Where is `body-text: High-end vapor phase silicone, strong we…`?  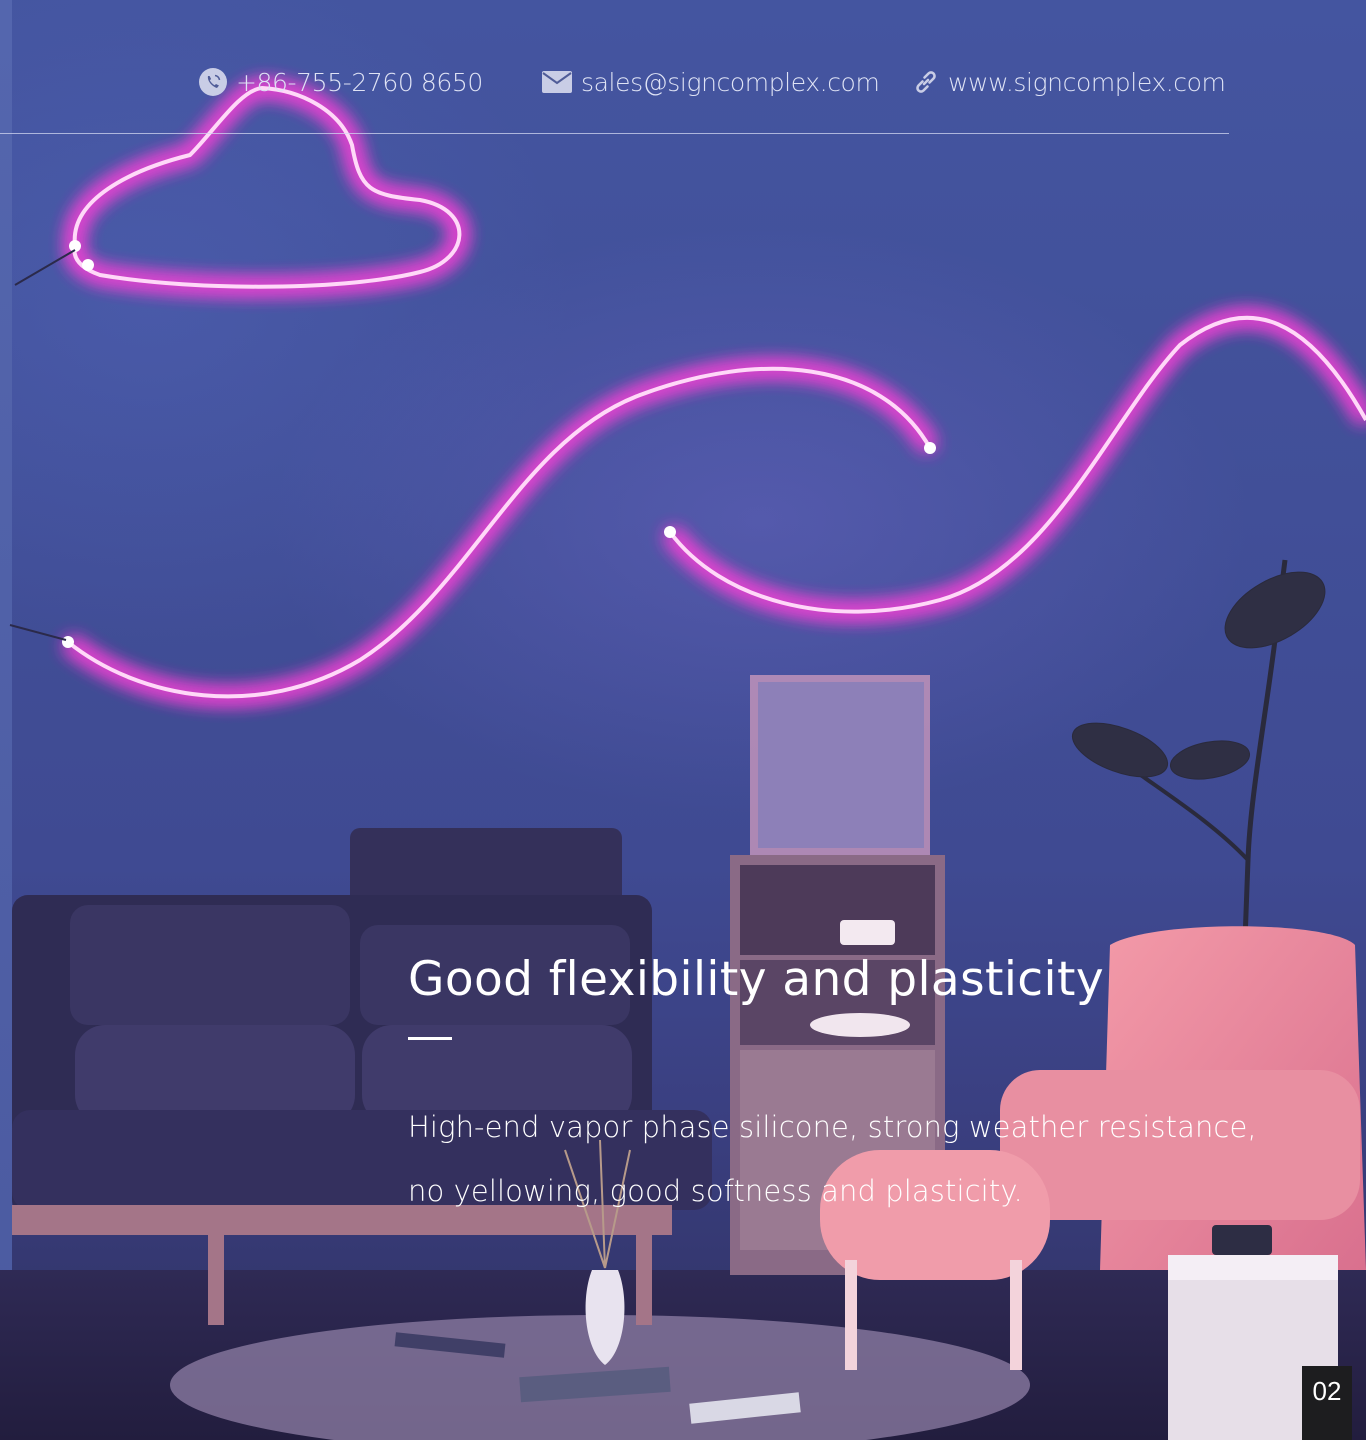 body-text: High-end vapor phase silicone, strong we… is located at coordinates (832, 1159).